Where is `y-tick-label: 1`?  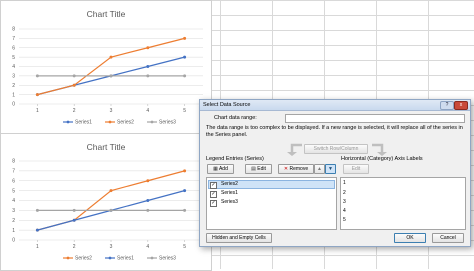
y-tick-label: 1 is located at coordinates (13, 231).